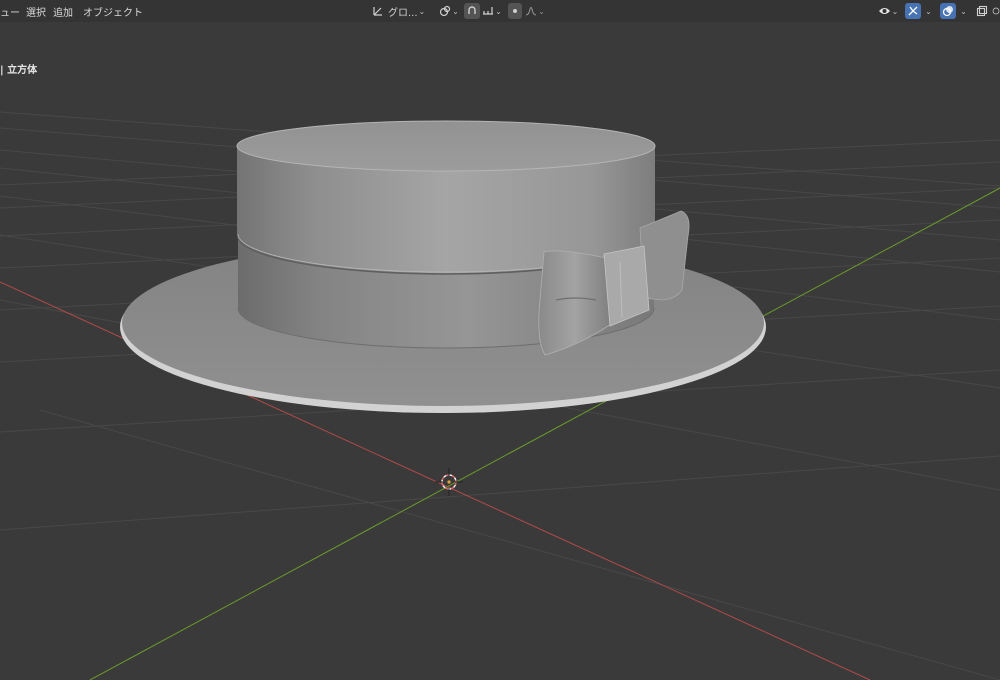 The image size is (1000, 680). I want to click on falloff-curve-icon, so click(531, 11).